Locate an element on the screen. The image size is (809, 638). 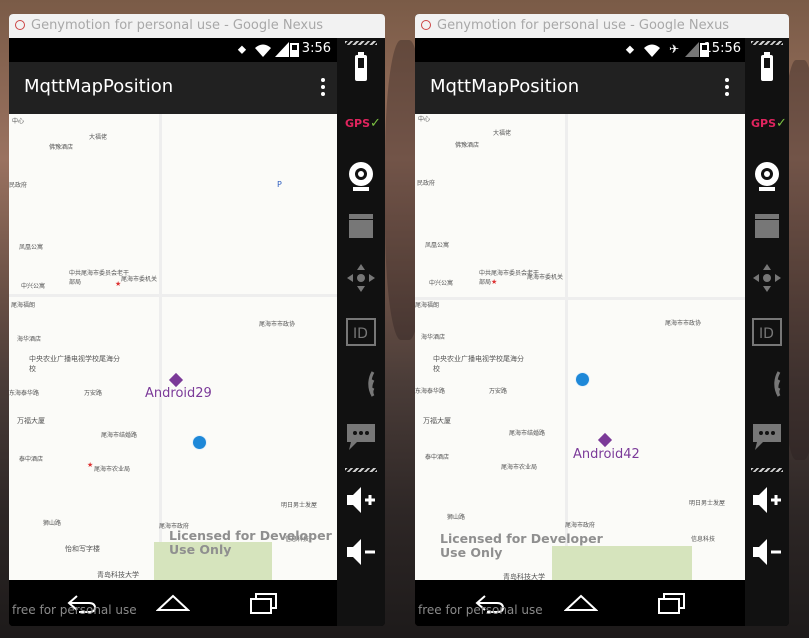
map-poi: 万福大厦 is located at coordinates (31, 421).